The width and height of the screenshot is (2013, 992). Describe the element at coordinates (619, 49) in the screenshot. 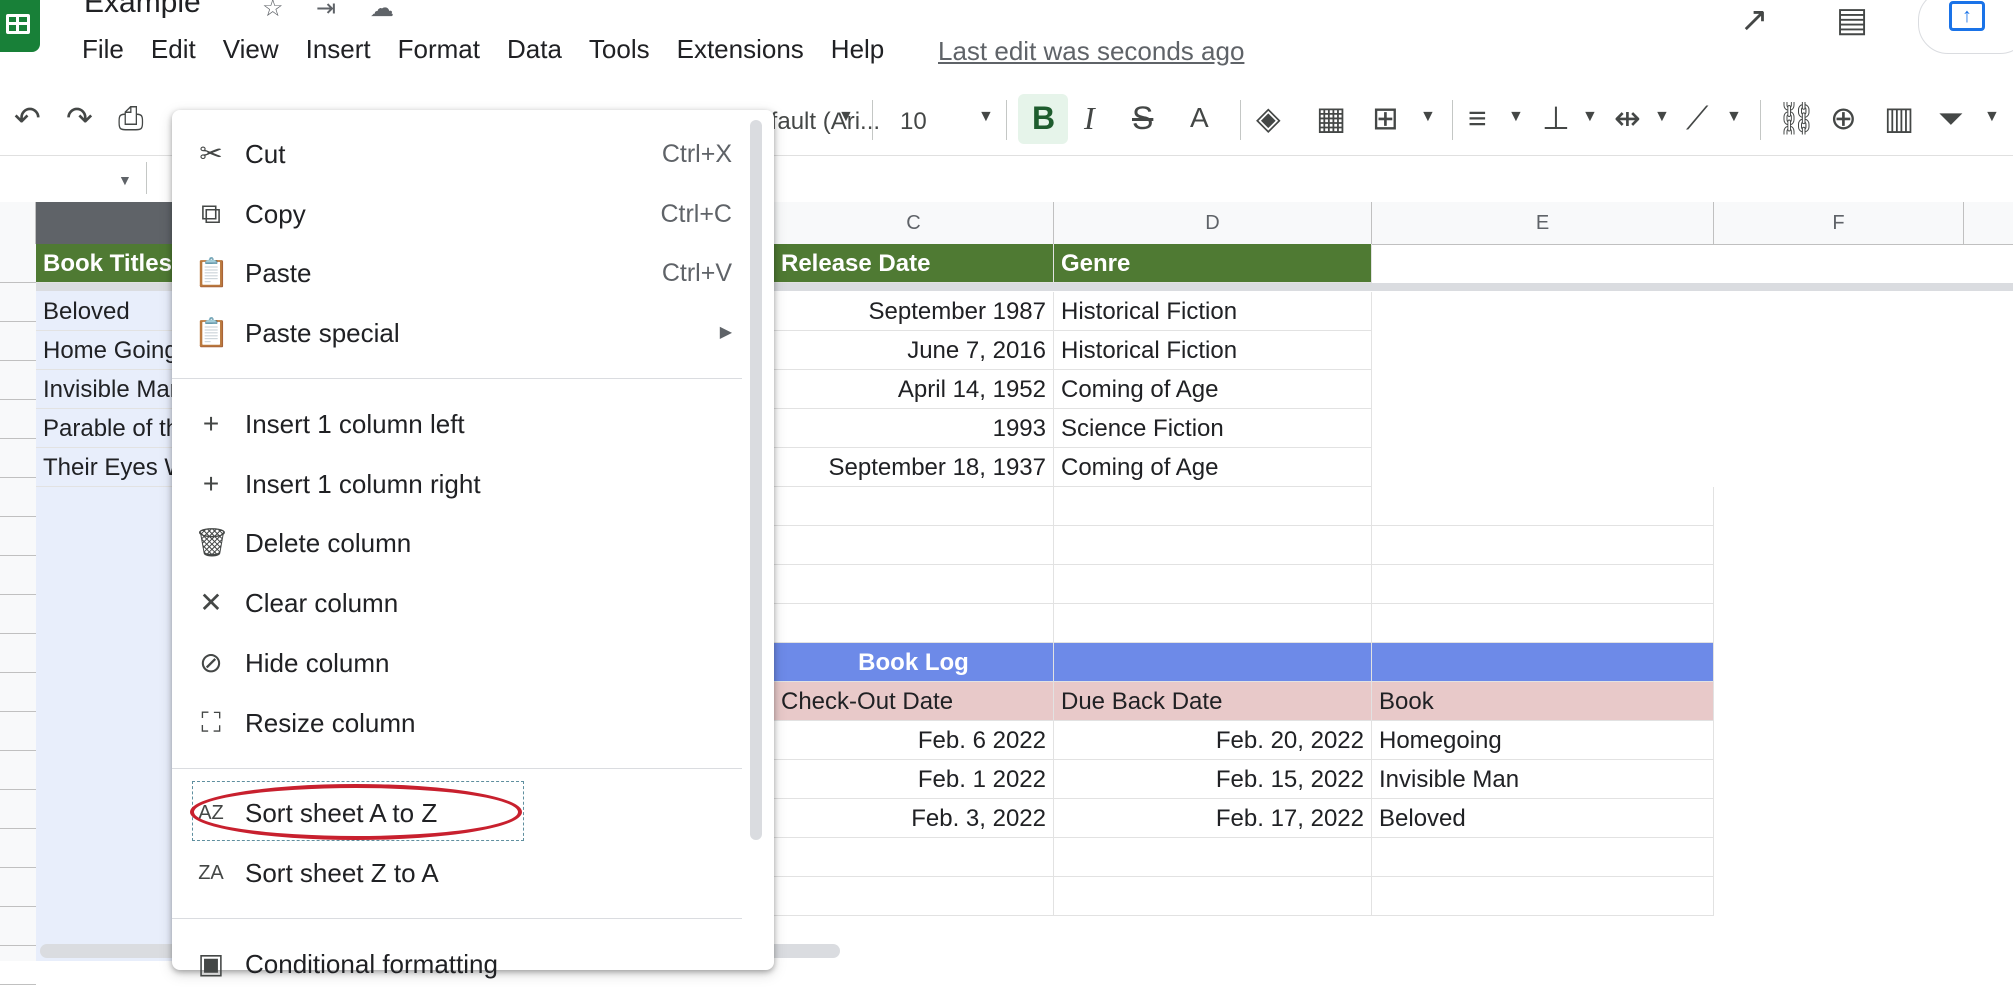

I see `menu-tools: Tools` at that location.